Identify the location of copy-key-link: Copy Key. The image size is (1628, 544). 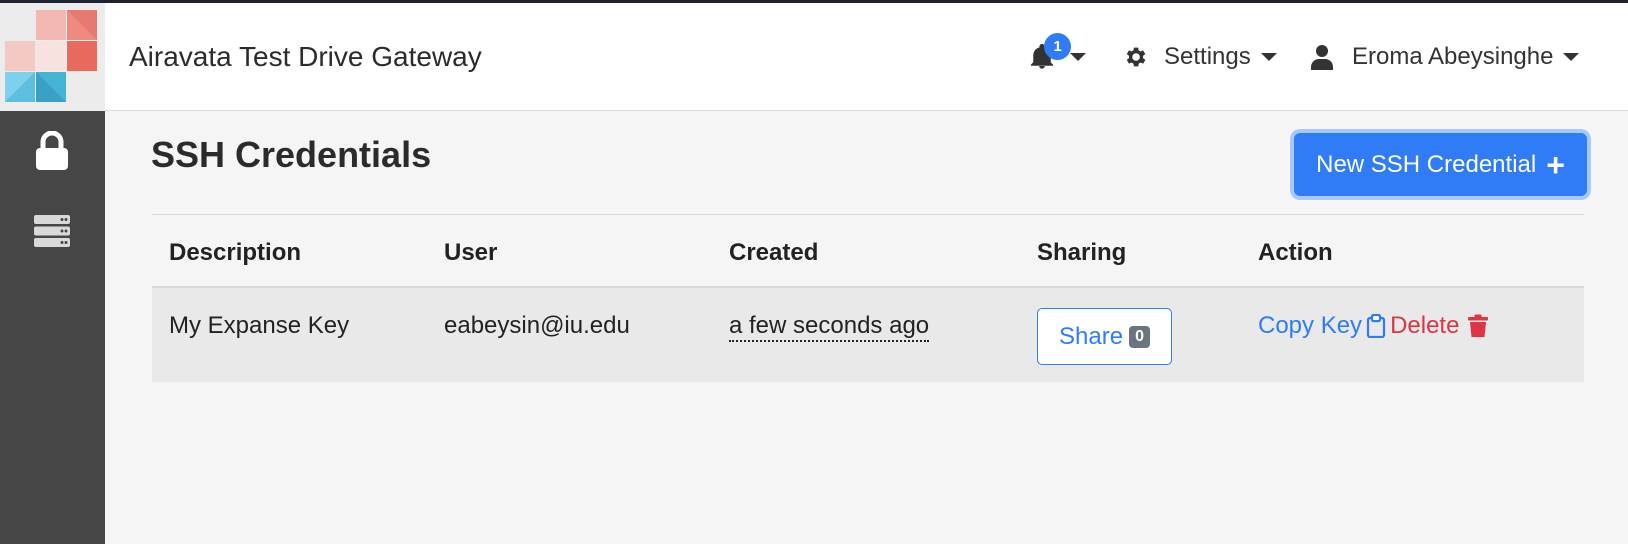
(1310, 326).